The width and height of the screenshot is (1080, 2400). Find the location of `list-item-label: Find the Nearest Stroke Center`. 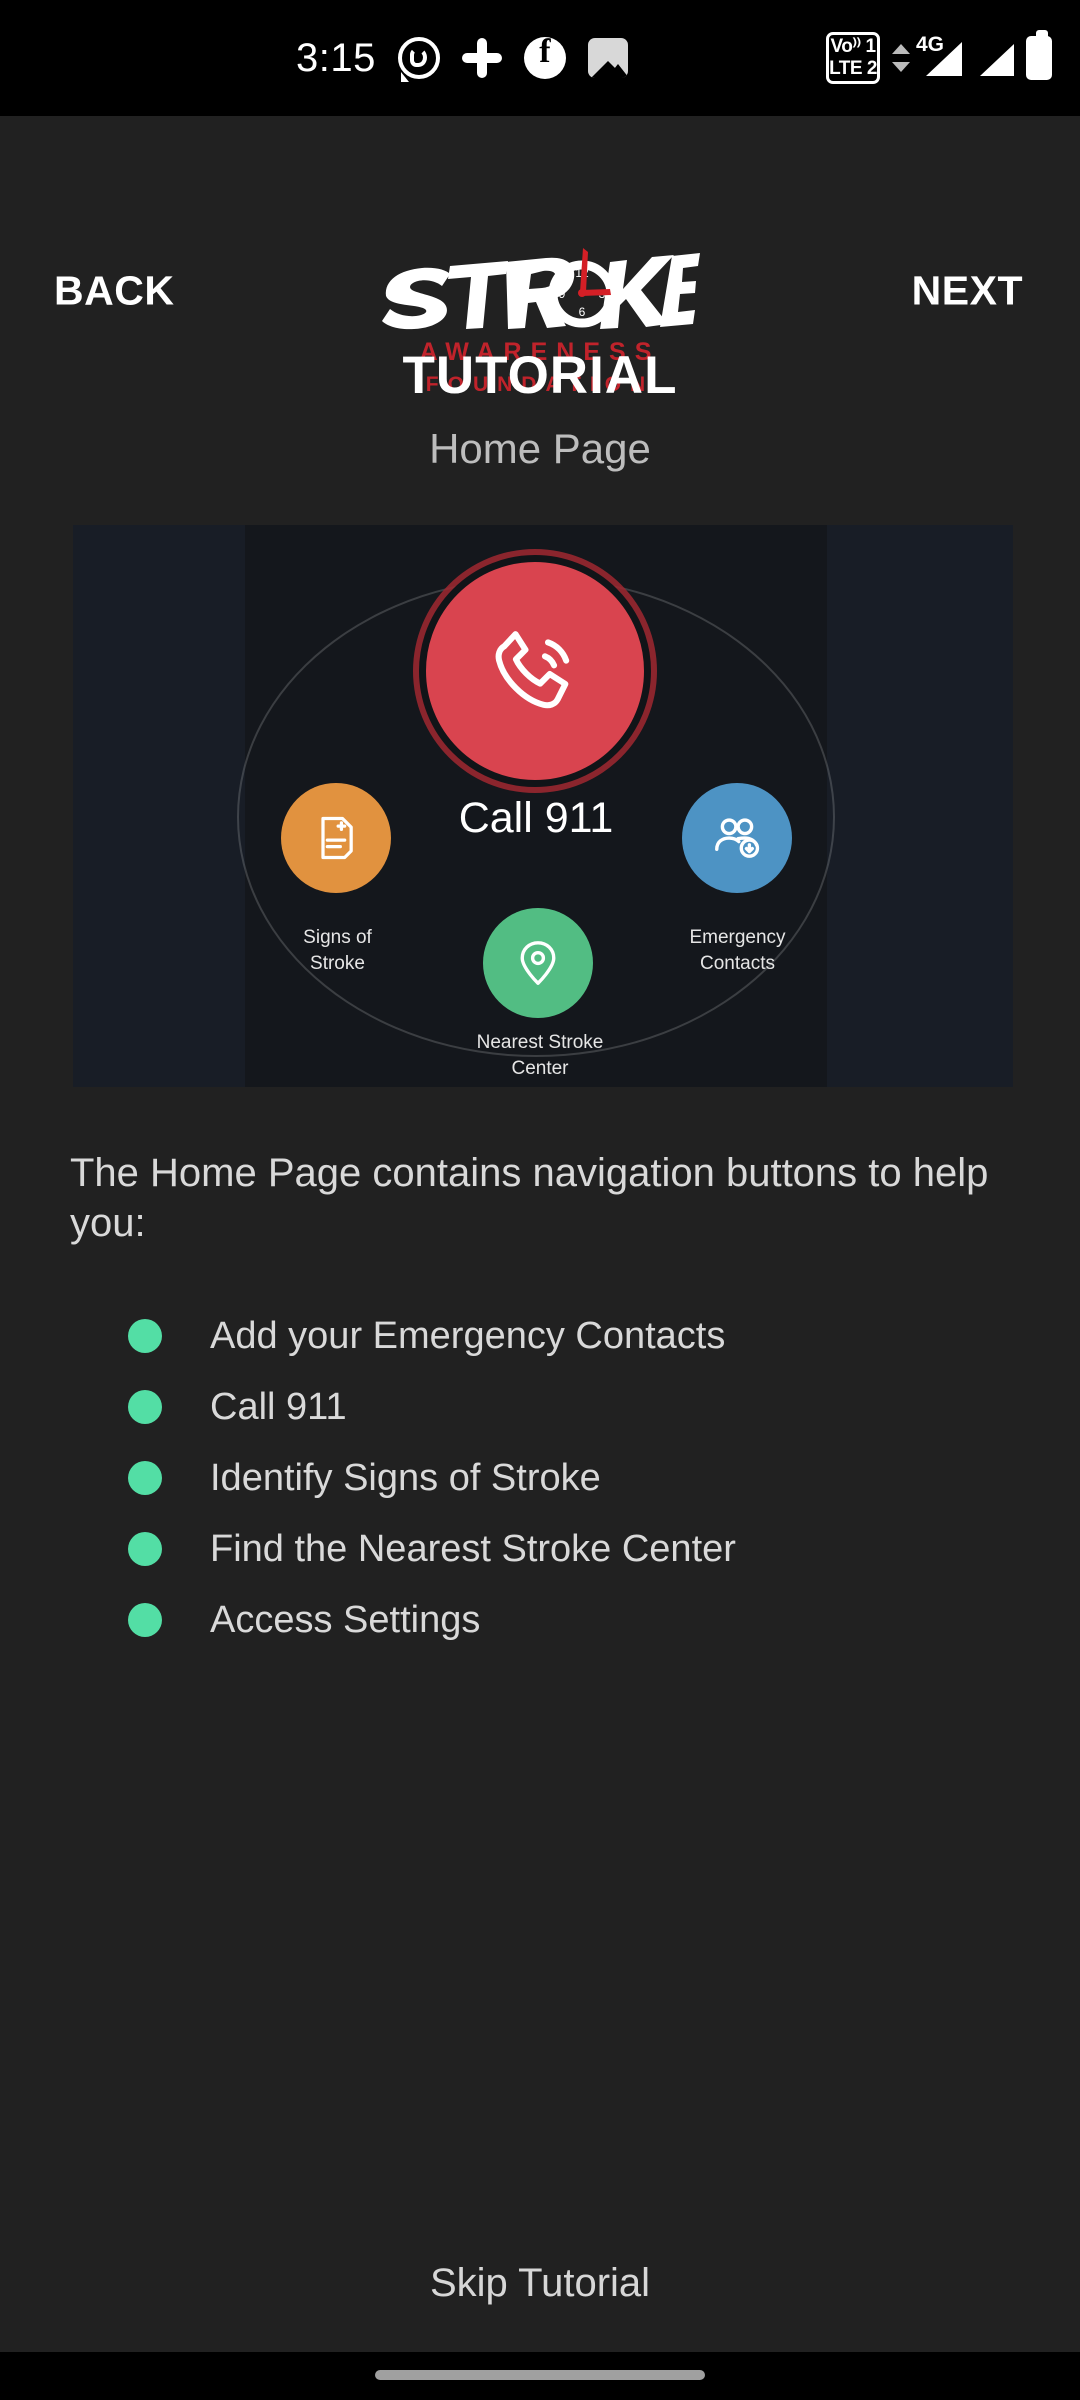

list-item-label: Find the Nearest Stroke Center is located at coordinates (473, 1548).